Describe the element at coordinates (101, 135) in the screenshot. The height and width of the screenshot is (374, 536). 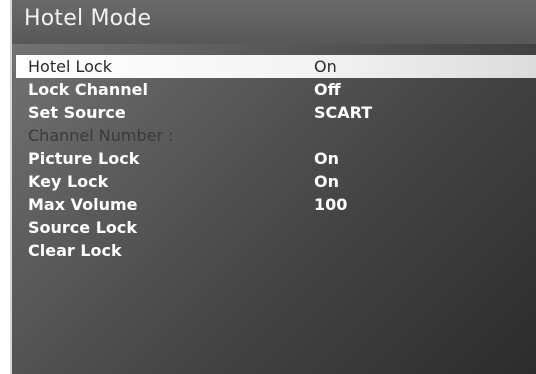
I see `menu-item-label: Channel Number :` at that location.